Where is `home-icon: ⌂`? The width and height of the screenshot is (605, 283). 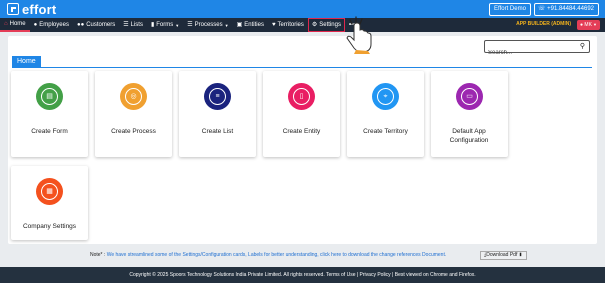
home-icon: ⌂ is located at coordinates (6, 24).